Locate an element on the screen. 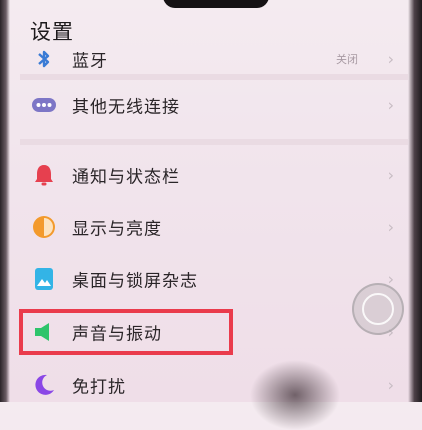  settings-item-label: 免打扰 is located at coordinates (99, 387).